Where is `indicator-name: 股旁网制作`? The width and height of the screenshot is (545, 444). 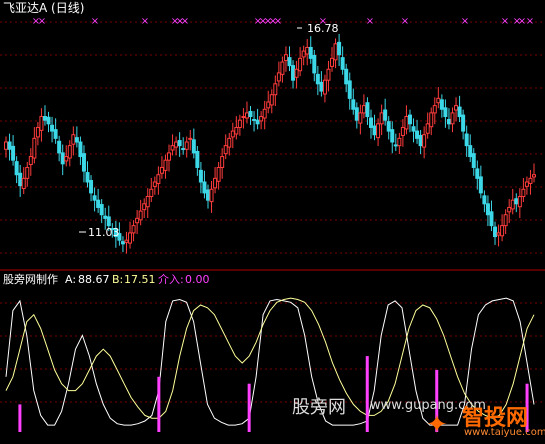 indicator-name: 股旁网制作 is located at coordinates (30, 279).